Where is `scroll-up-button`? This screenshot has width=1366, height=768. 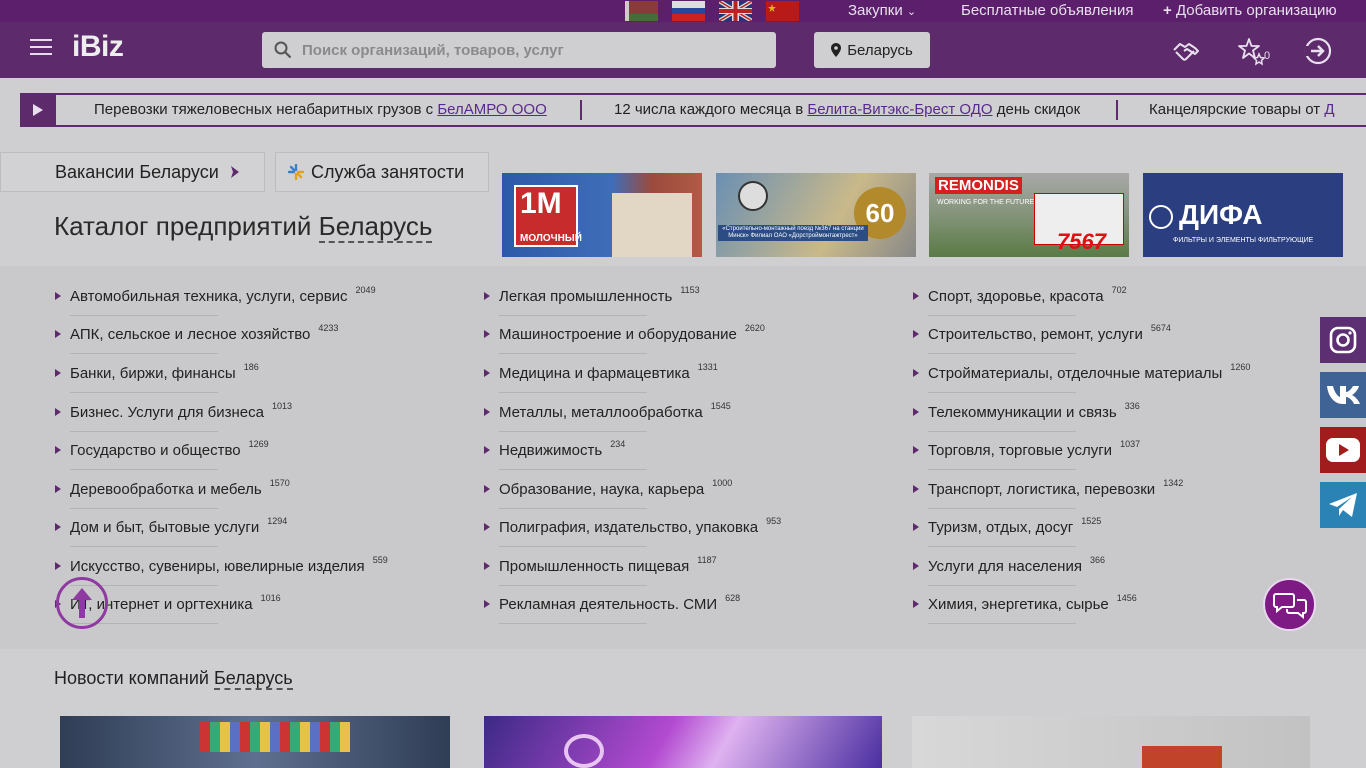 scroll-up-button is located at coordinates (82, 603).